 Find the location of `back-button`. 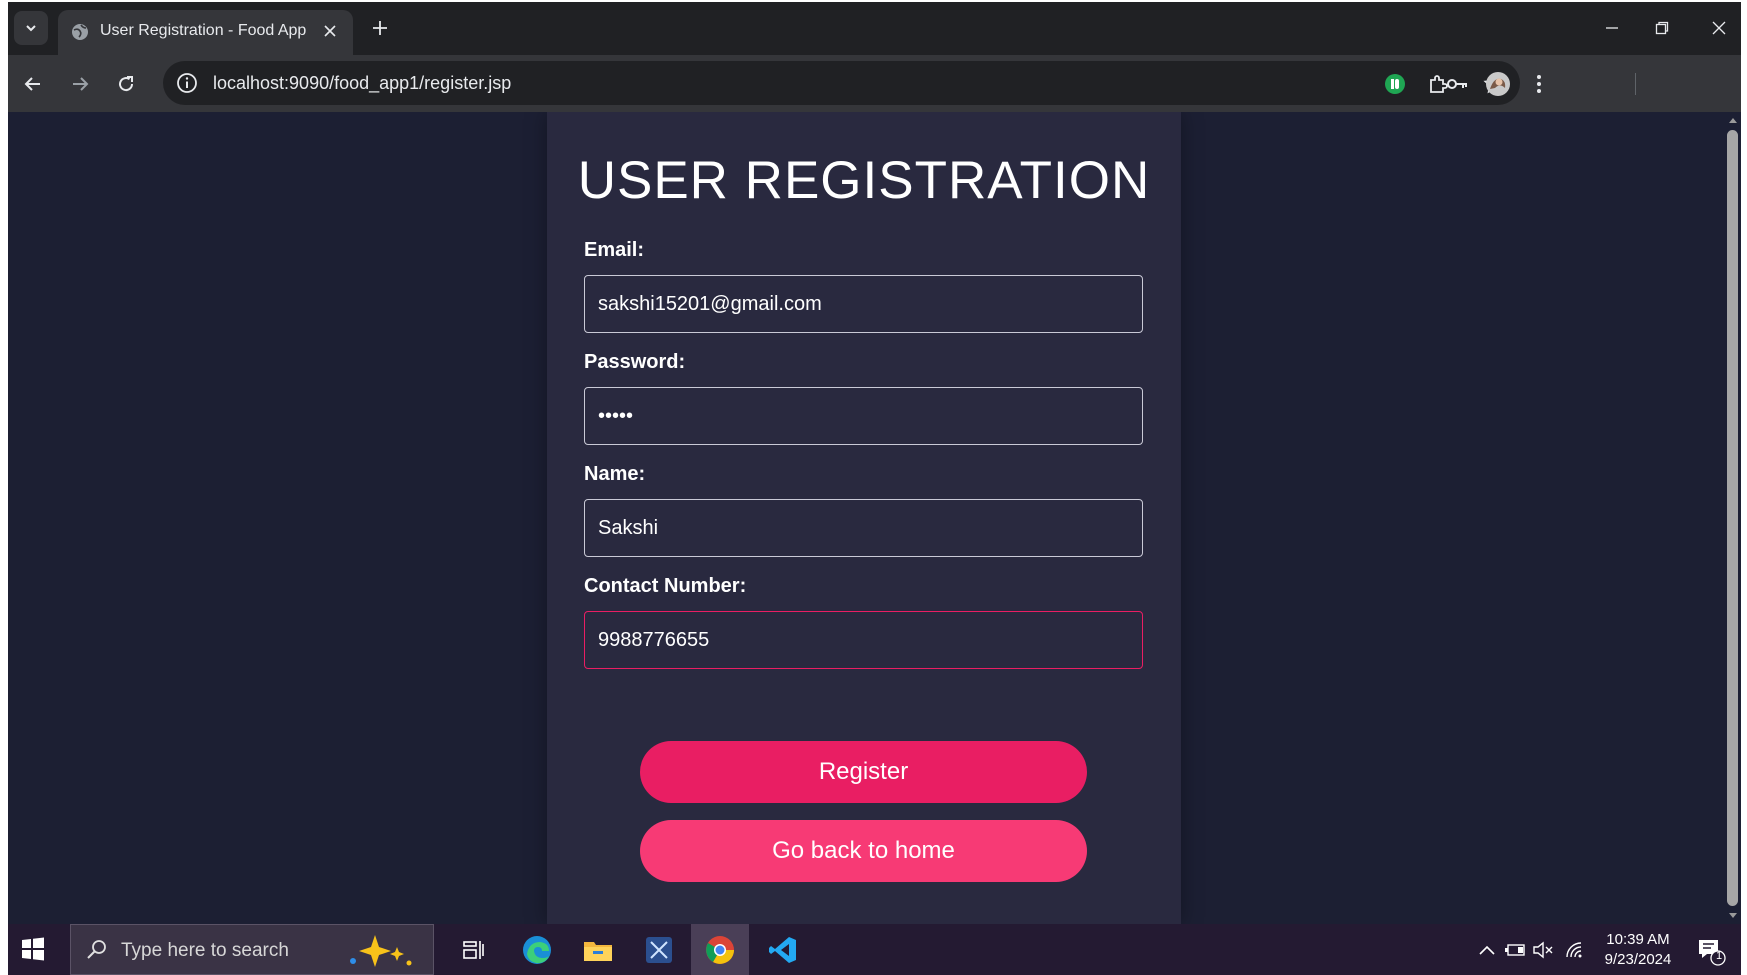

back-button is located at coordinates (33, 84).